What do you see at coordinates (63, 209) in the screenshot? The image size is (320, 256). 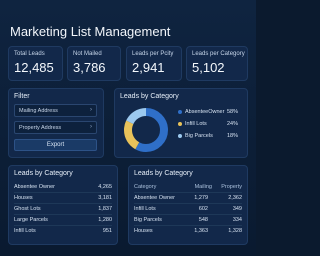 I see `list-item: Ghost Lots 1,837` at bounding box center [63, 209].